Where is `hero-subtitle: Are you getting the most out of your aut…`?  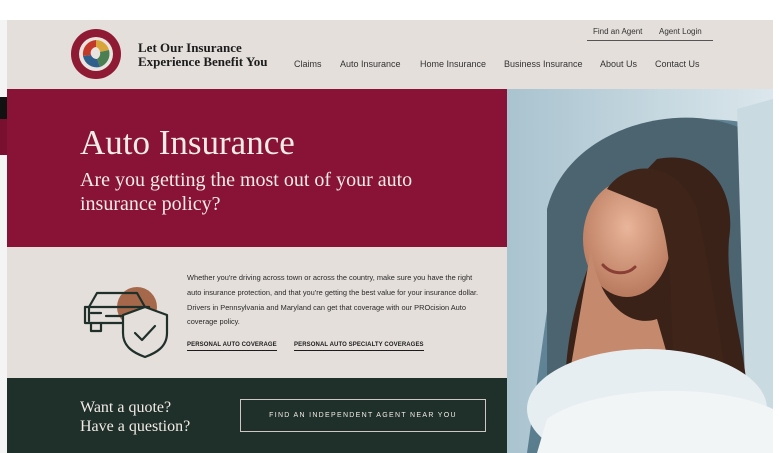
hero-subtitle: Are you getting the most out of your aut… is located at coordinates (246, 192).